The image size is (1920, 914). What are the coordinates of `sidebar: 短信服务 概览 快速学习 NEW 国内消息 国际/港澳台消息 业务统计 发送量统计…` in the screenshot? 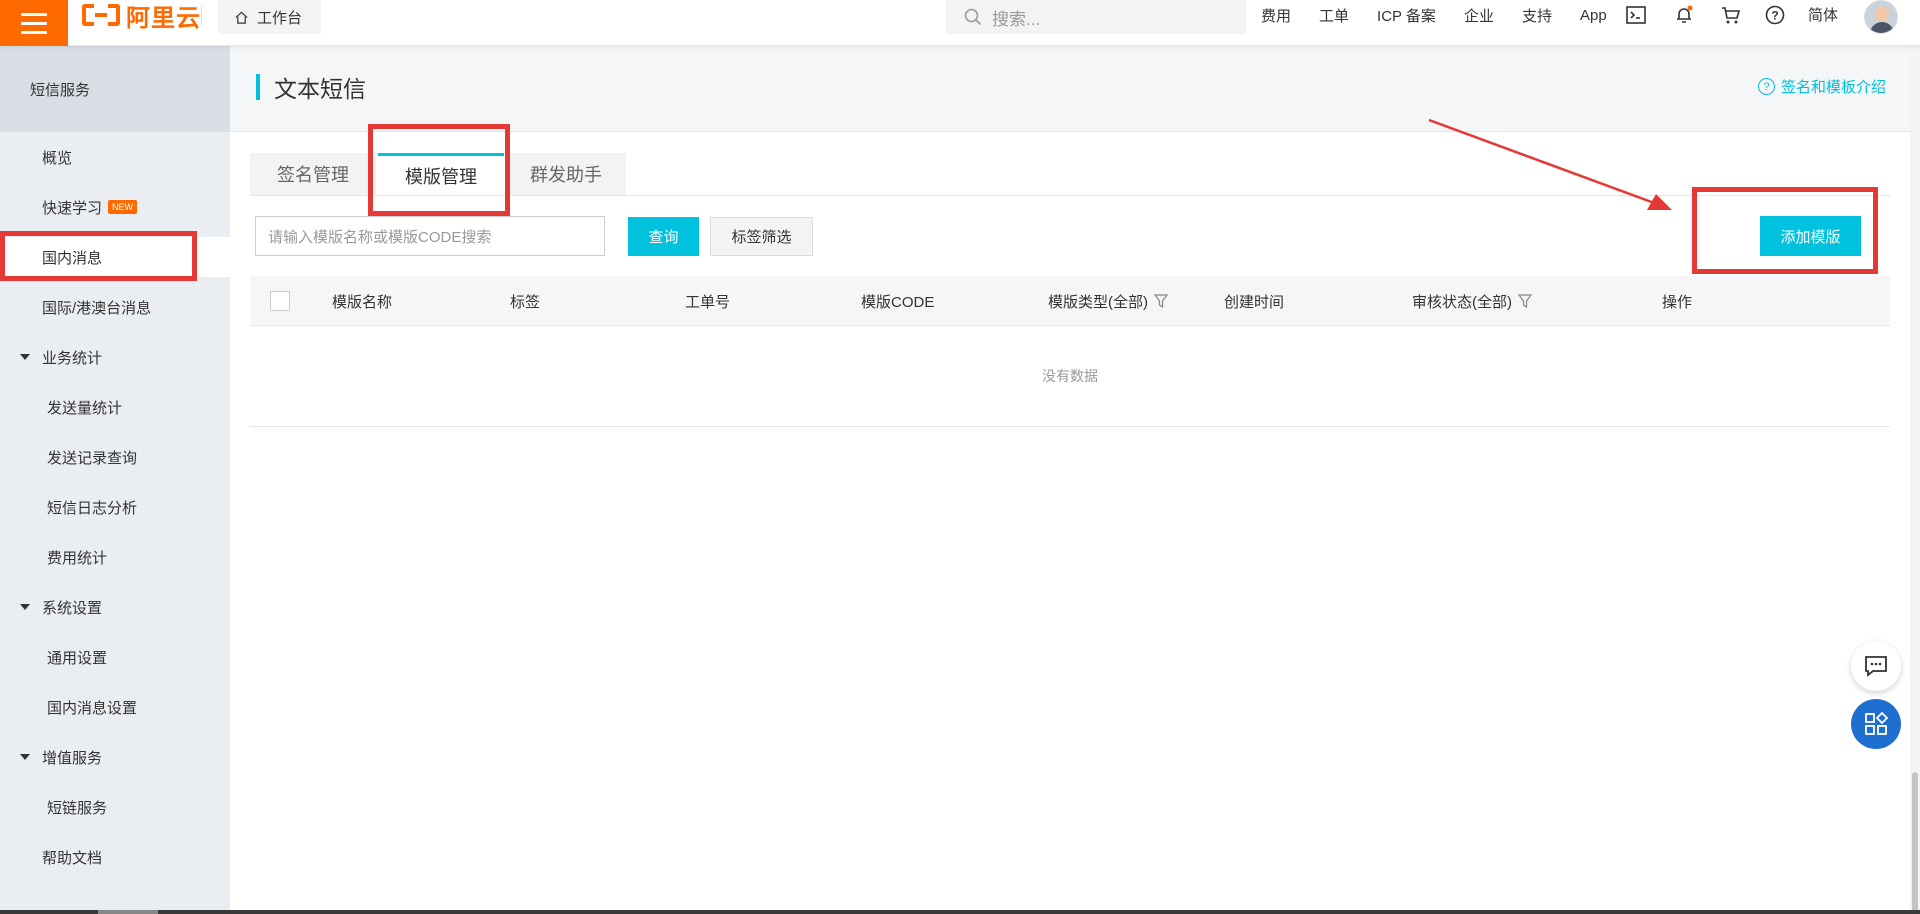 It's located at (115, 478).